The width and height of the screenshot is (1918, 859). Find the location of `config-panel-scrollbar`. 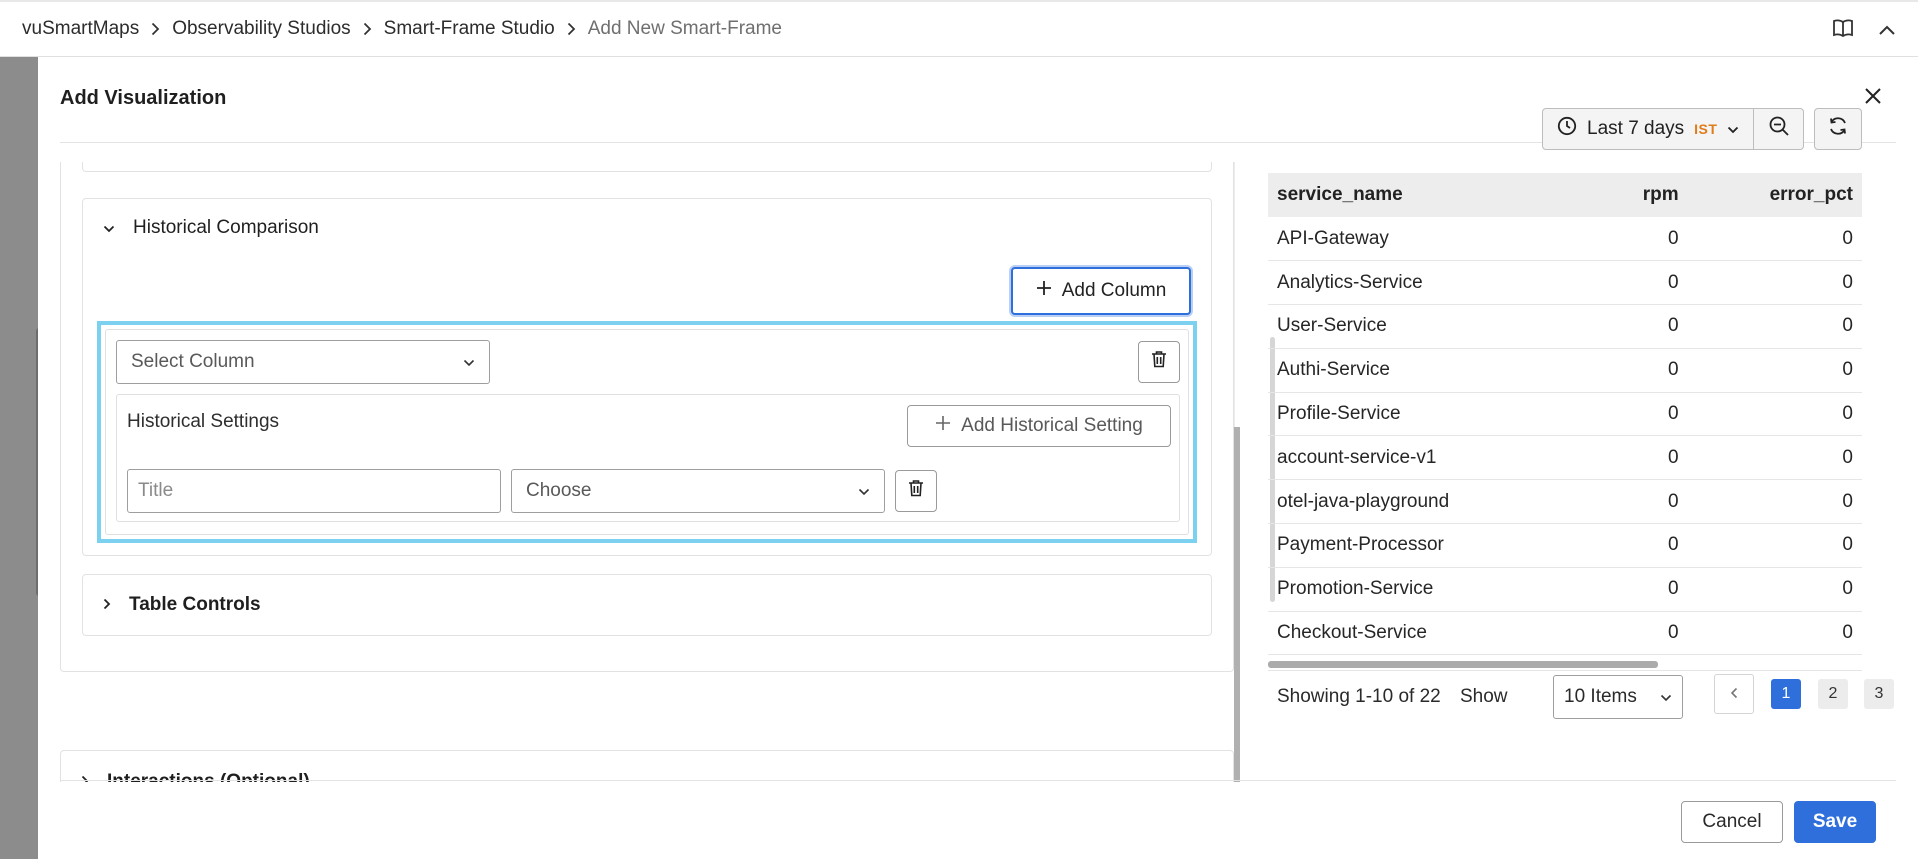

config-panel-scrollbar is located at coordinates (1237, 604).